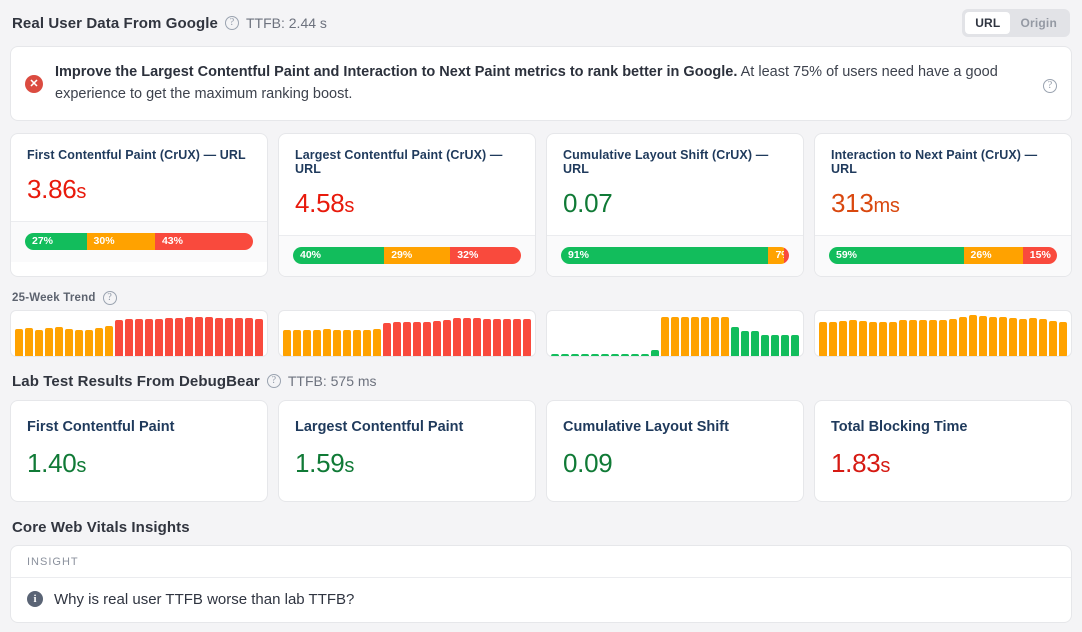 The width and height of the screenshot is (1082, 632). I want to click on lab-card-fcp-unit: s, so click(81, 465).